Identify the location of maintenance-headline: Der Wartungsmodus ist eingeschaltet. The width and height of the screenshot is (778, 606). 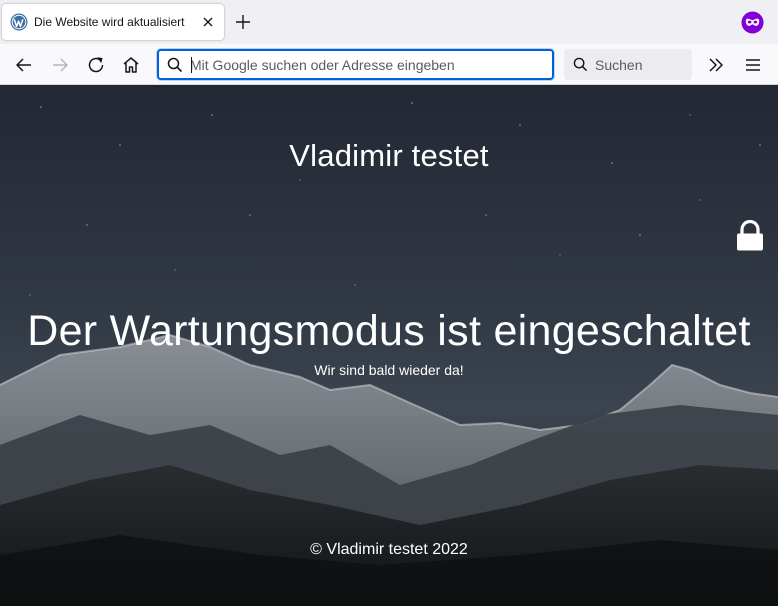
(389, 331).